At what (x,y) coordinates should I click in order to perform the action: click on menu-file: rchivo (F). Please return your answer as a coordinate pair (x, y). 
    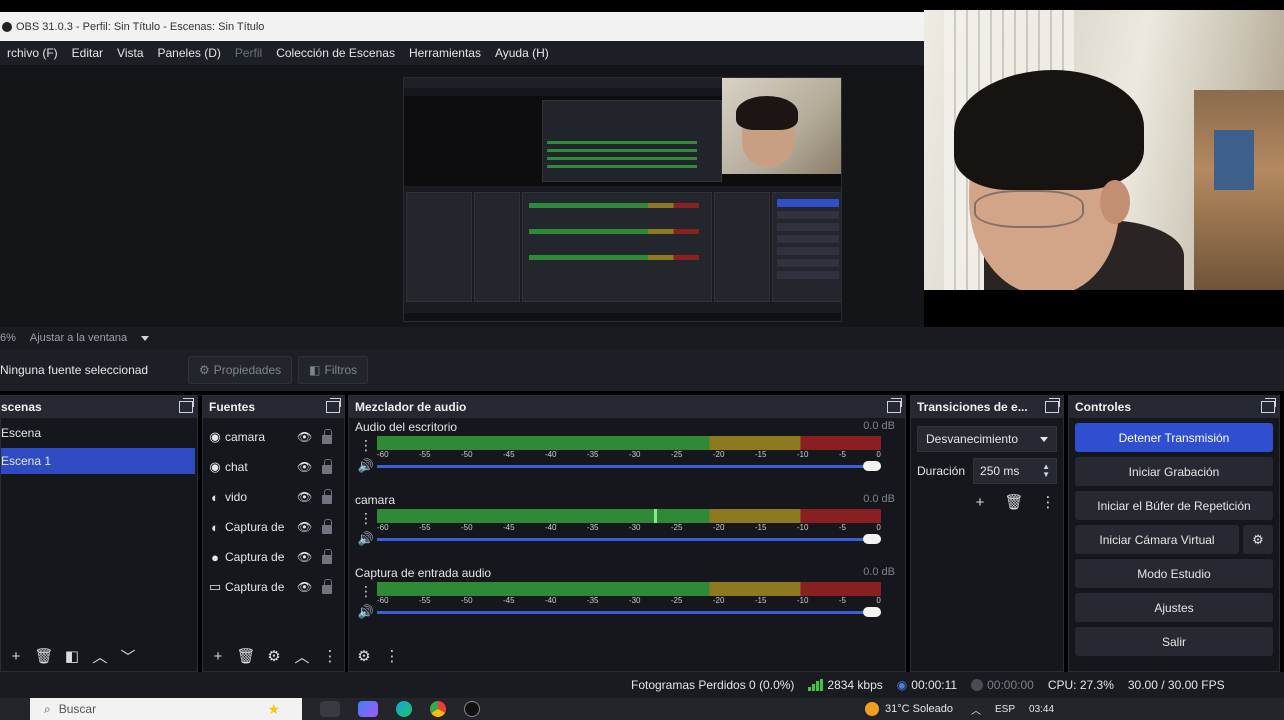
    Looking at the image, I should click on (32, 53).